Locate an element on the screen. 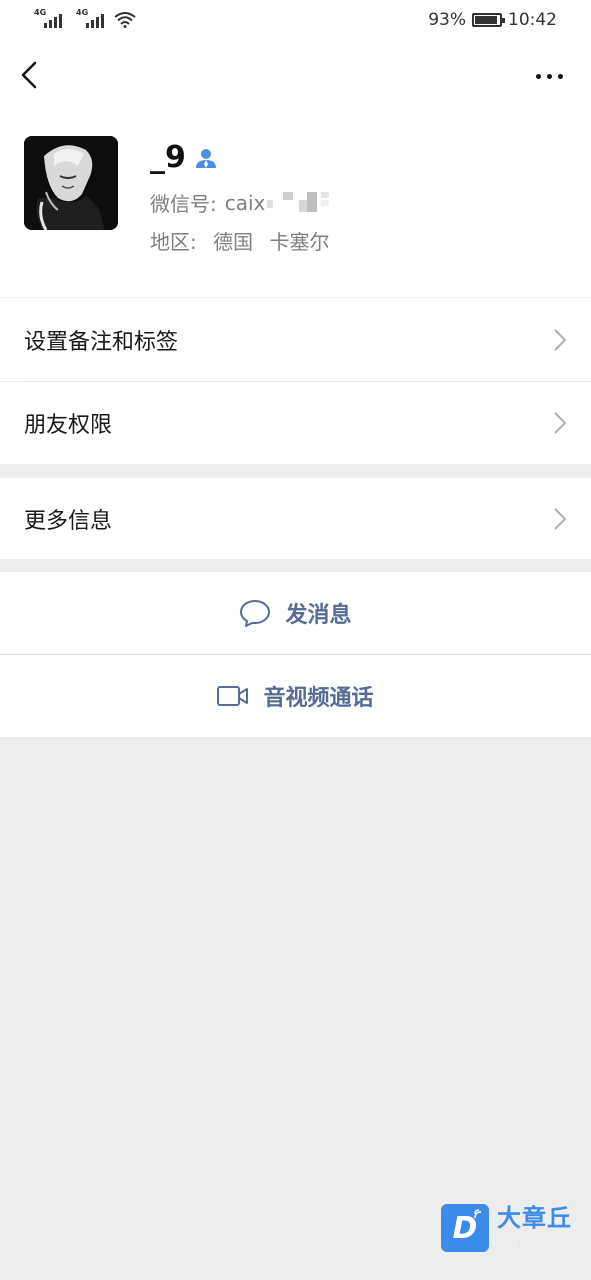  user-icon is located at coordinates (205, 158).